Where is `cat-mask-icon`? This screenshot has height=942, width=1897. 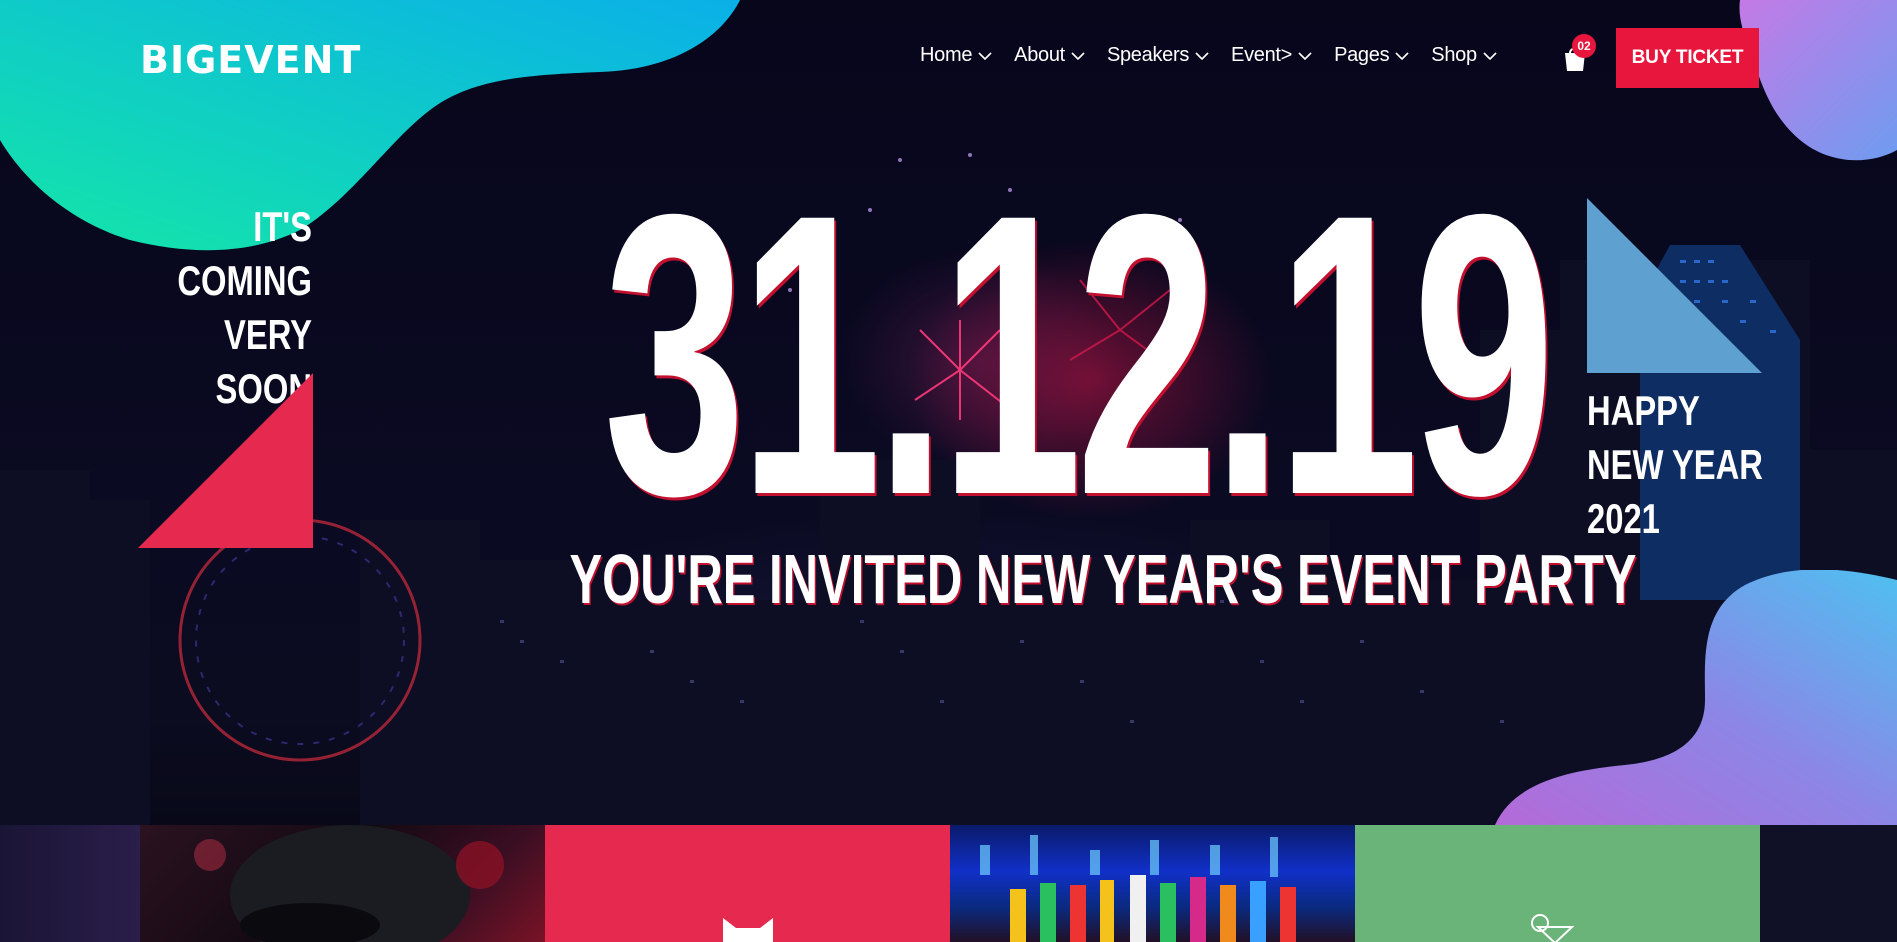
cat-mask-icon is located at coordinates (748, 930).